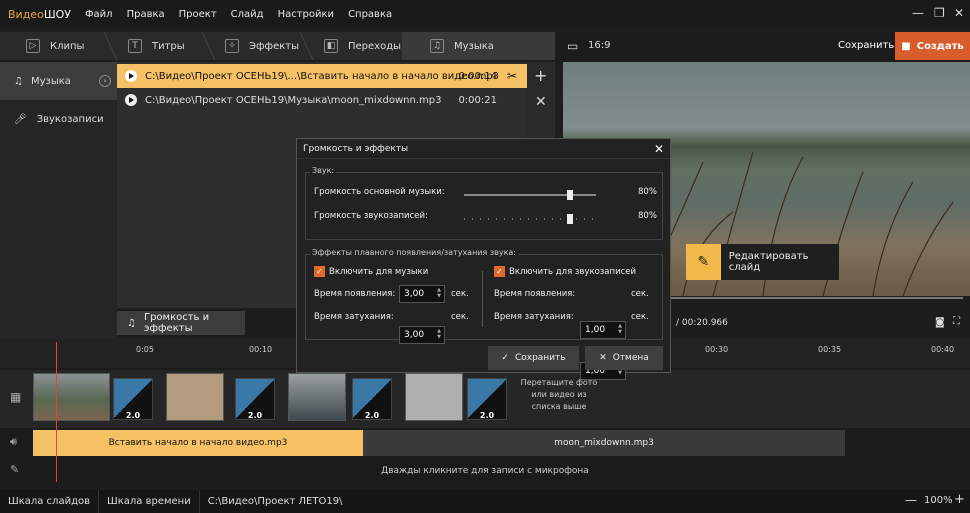  What do you see at coordinates (105, 81) in the screenshot?
I see `chevron-right-icon: ›` at bounding box center [105, 81].